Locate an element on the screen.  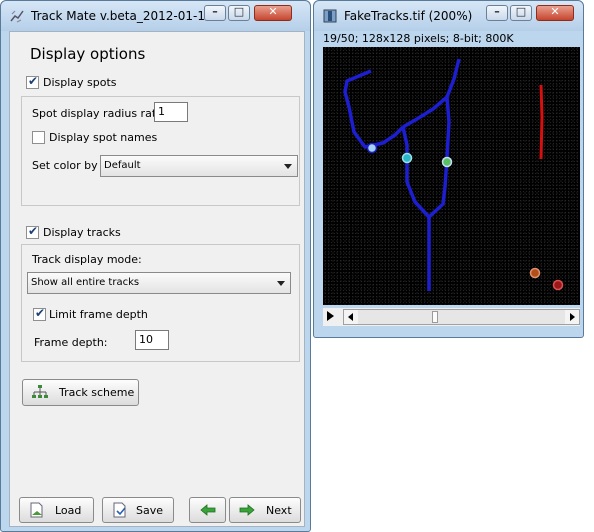
trackmate-title: Track Mate v.beta_2012-01-13 is located at coordinates (122, 16).